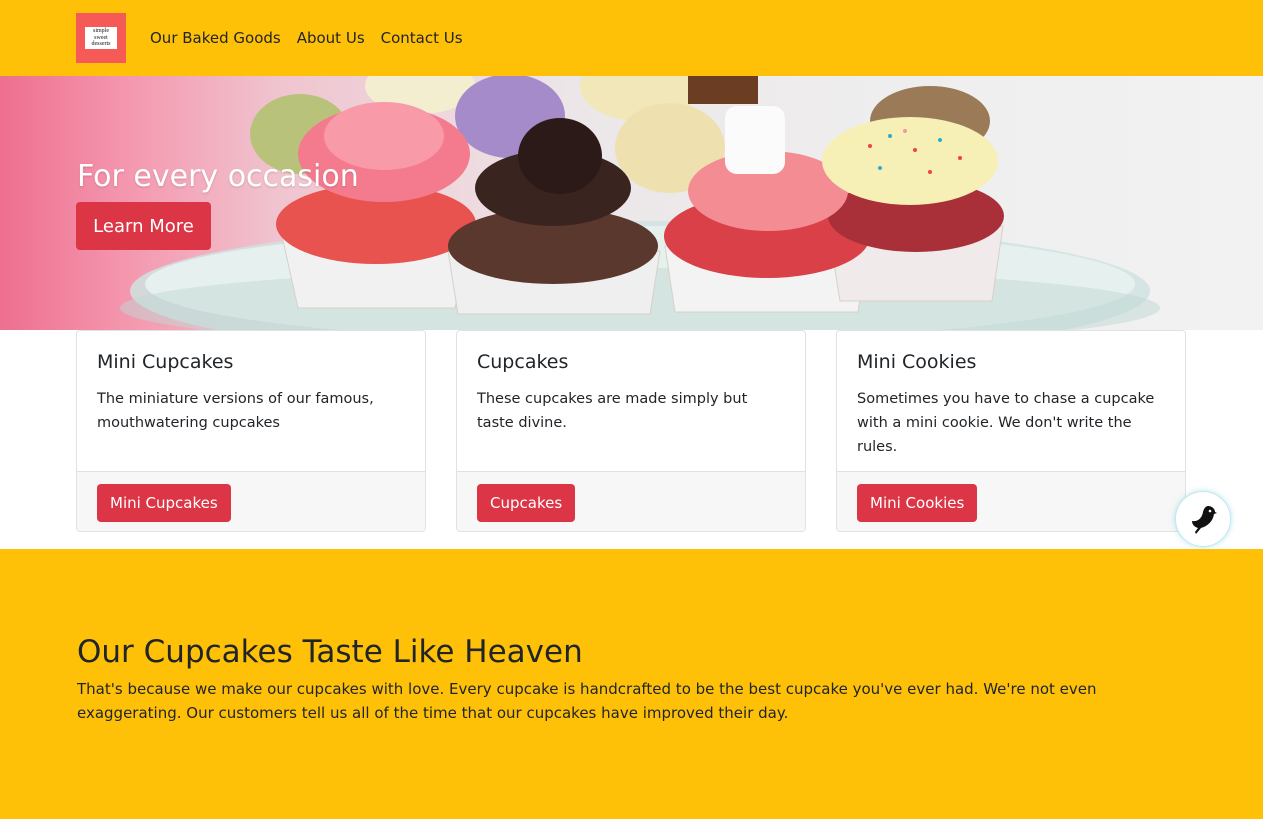 This screenshot has width=1263, height=819. I want to click on card-title: Mini Cupcakes, so click(165, 362).